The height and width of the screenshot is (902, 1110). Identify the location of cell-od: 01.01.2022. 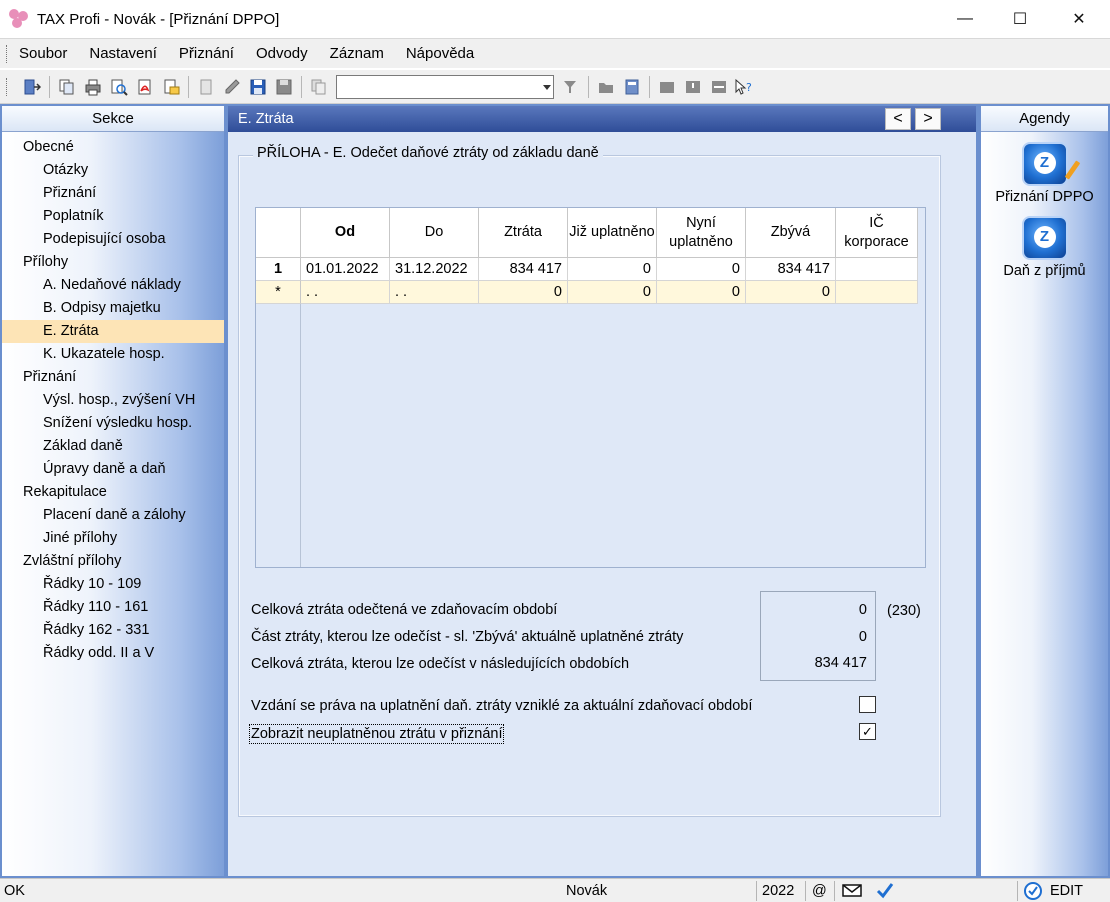
(345, 269).